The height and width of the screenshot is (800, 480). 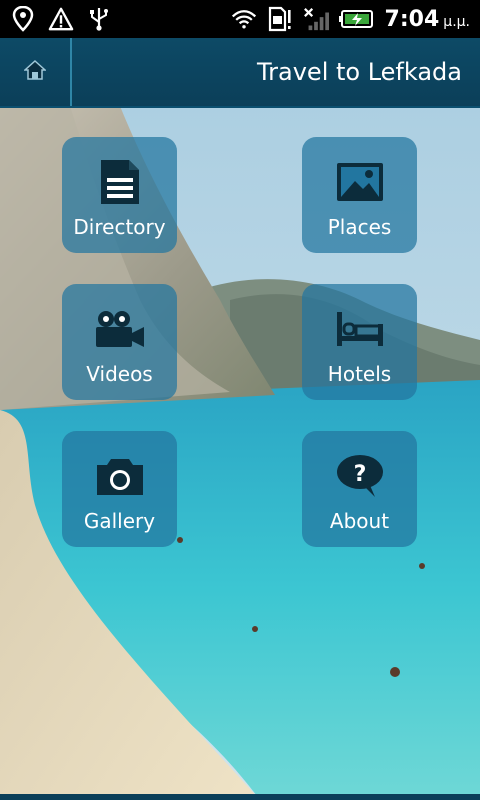 I want to click on video-camera-icon, so click(x=120, y=329).